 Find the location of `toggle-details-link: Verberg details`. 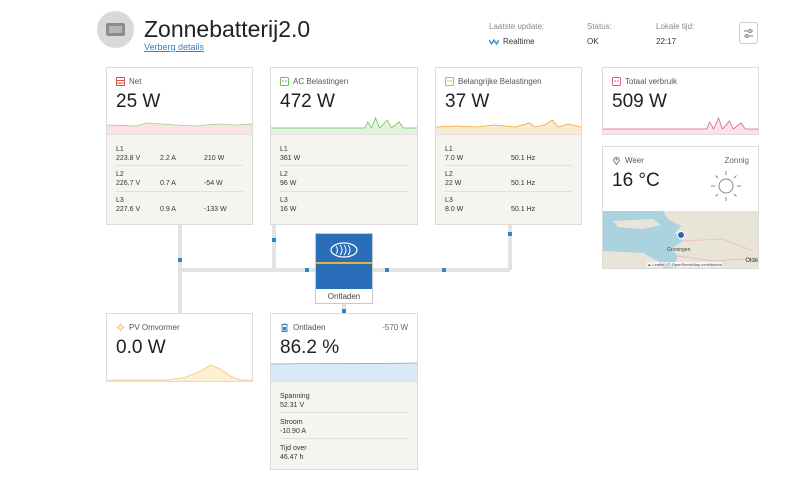

toggle-details-link: Verberg details is located at coordinates (174, 47).